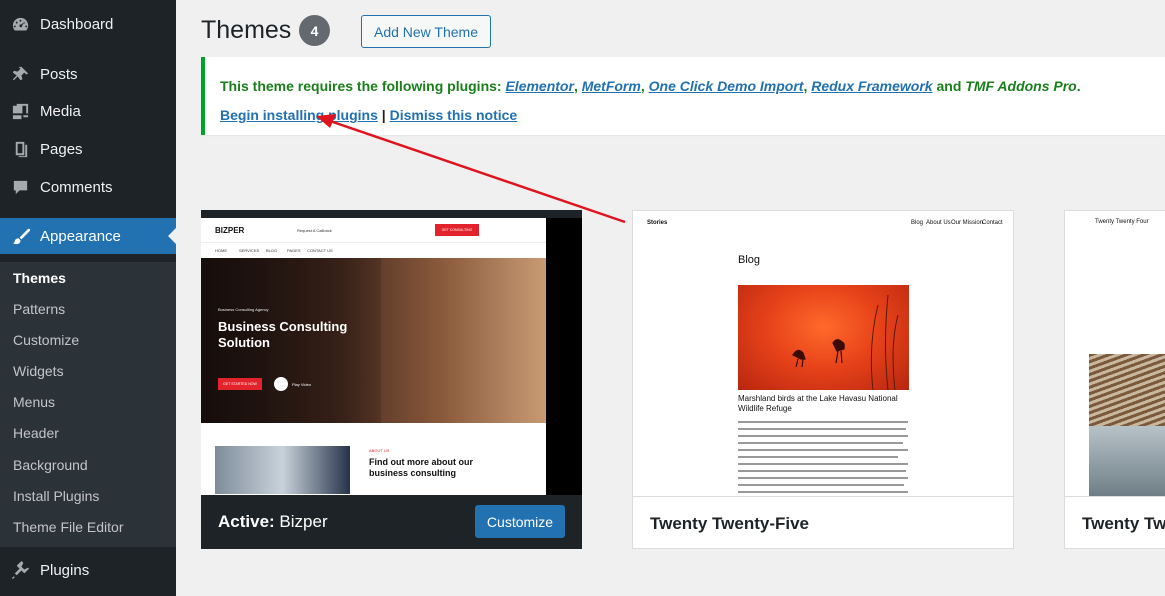 This screenshot has width=1165, height=596. What do you see at coordinates (749, 260) in the screenshot?
I see `preview-heading: Blog` at bounding box center [749, 260].